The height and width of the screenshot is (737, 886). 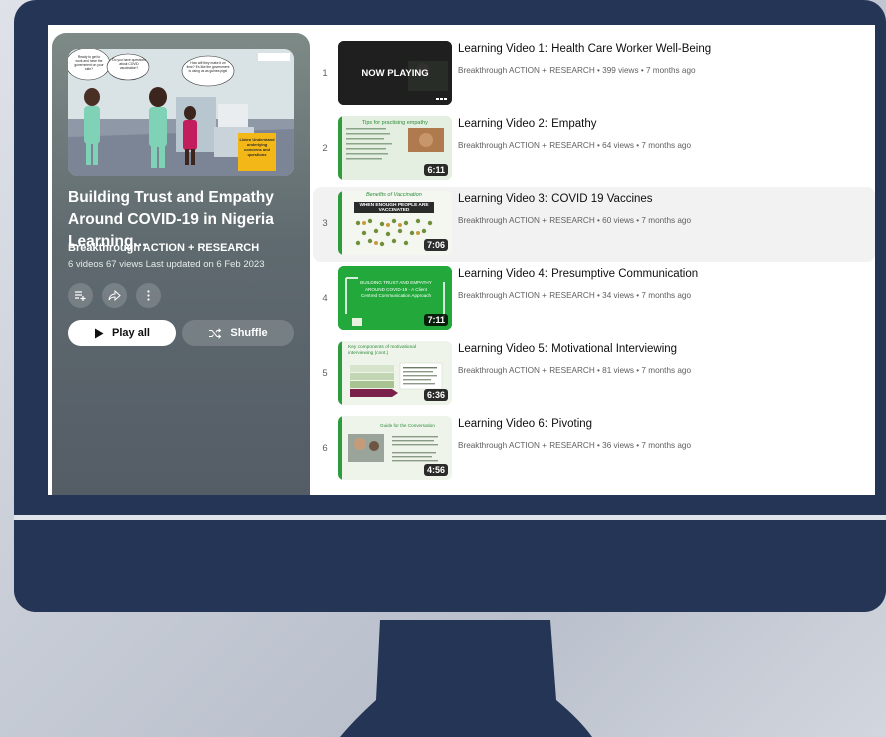 What do you see at coordinates (407, 425) in the screenshot?
I see `slide-heading: Guide for the Conversation` at bounding box center [407, 425].